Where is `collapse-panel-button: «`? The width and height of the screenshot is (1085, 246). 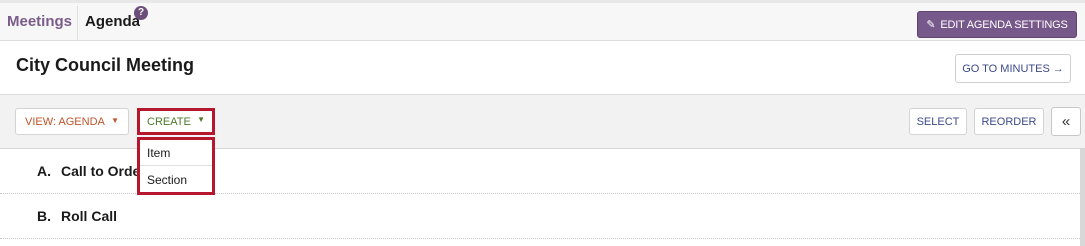 collapse-panel-button: « is located at coordinates (1066, 121).